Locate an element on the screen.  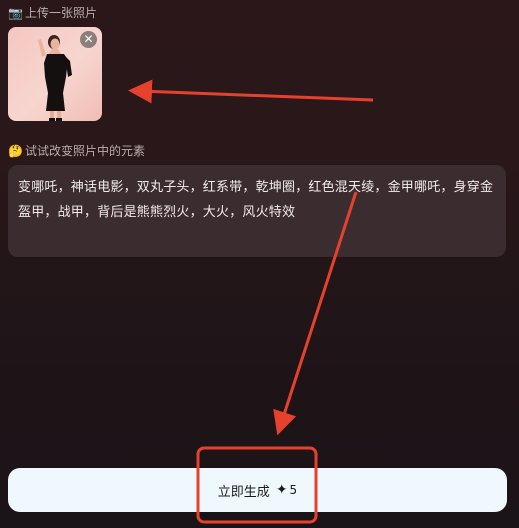
thinking-face-icon: 🤔 is located at coordinates (15, 150).